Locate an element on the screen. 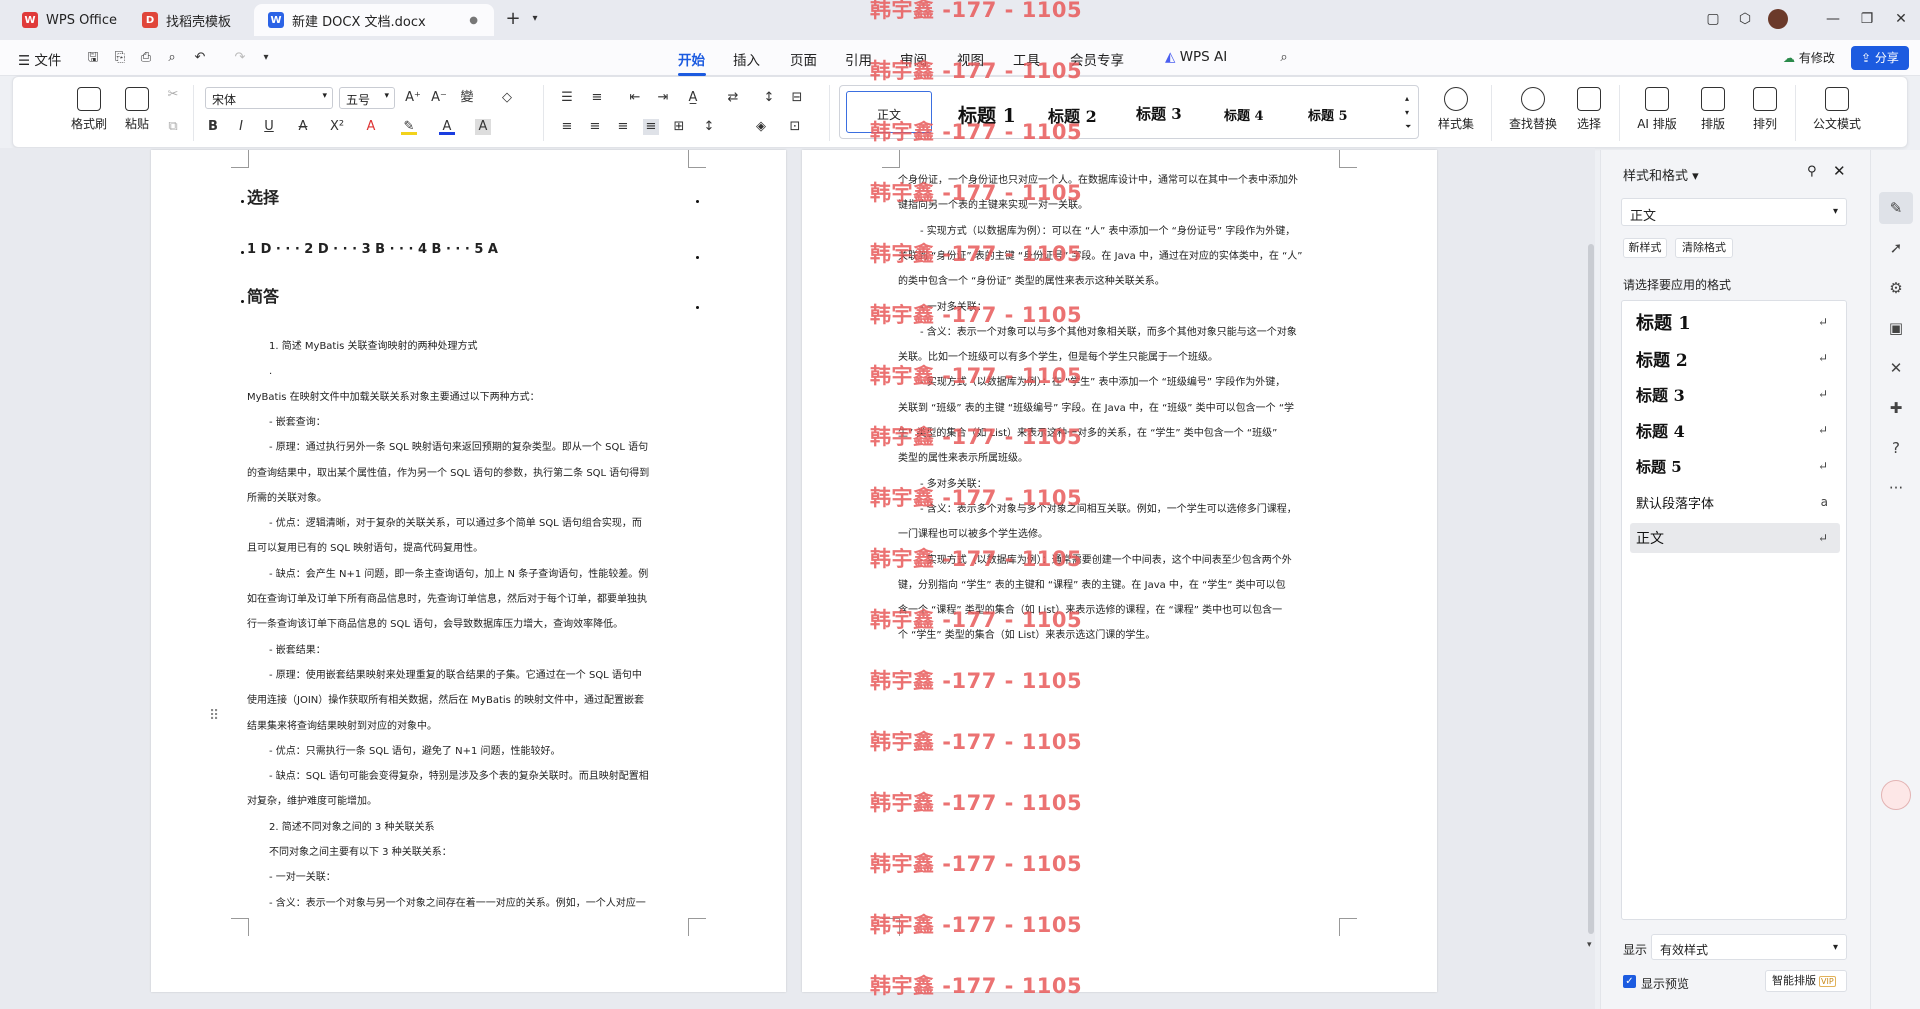 This screenshot has height=1009, width=1920. font-size-select: 五号 ▾ is located at coordinates (367, 98).